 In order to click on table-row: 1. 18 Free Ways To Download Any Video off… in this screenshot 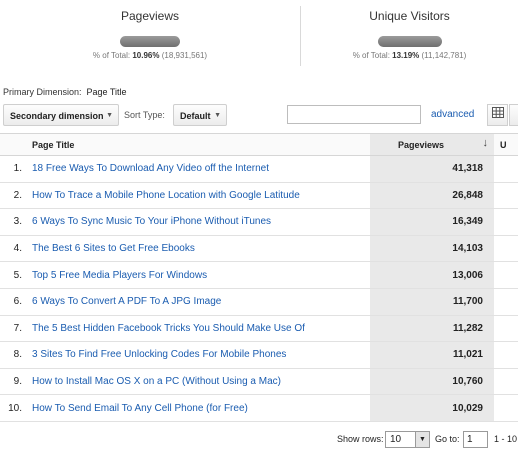, I will do `click(259, 169)`.